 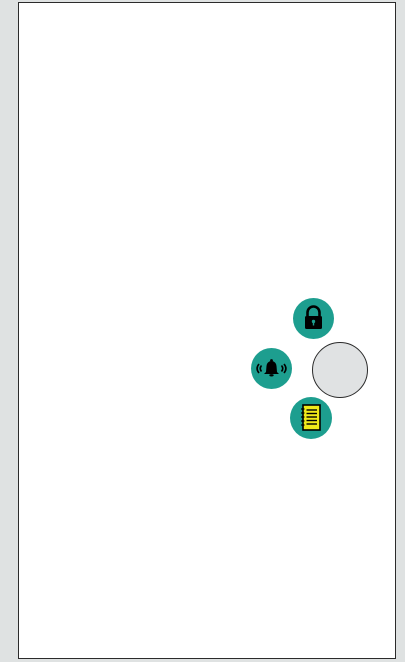 I want to click on lock-button, so click(x=313, y=318).